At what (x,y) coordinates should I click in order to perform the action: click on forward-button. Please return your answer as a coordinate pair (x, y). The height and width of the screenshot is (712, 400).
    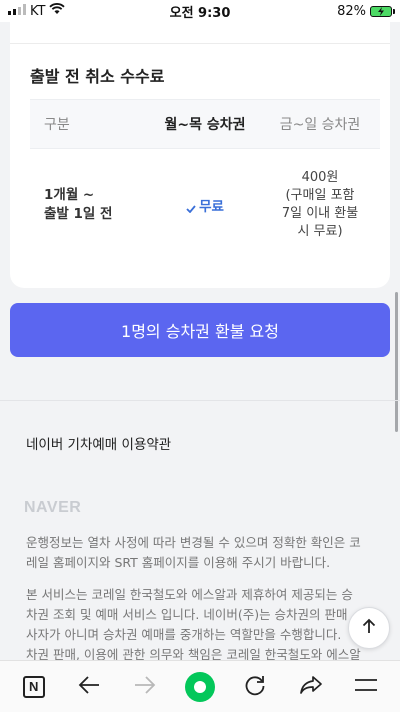
    Looking at the image, I should click on (145, 687).